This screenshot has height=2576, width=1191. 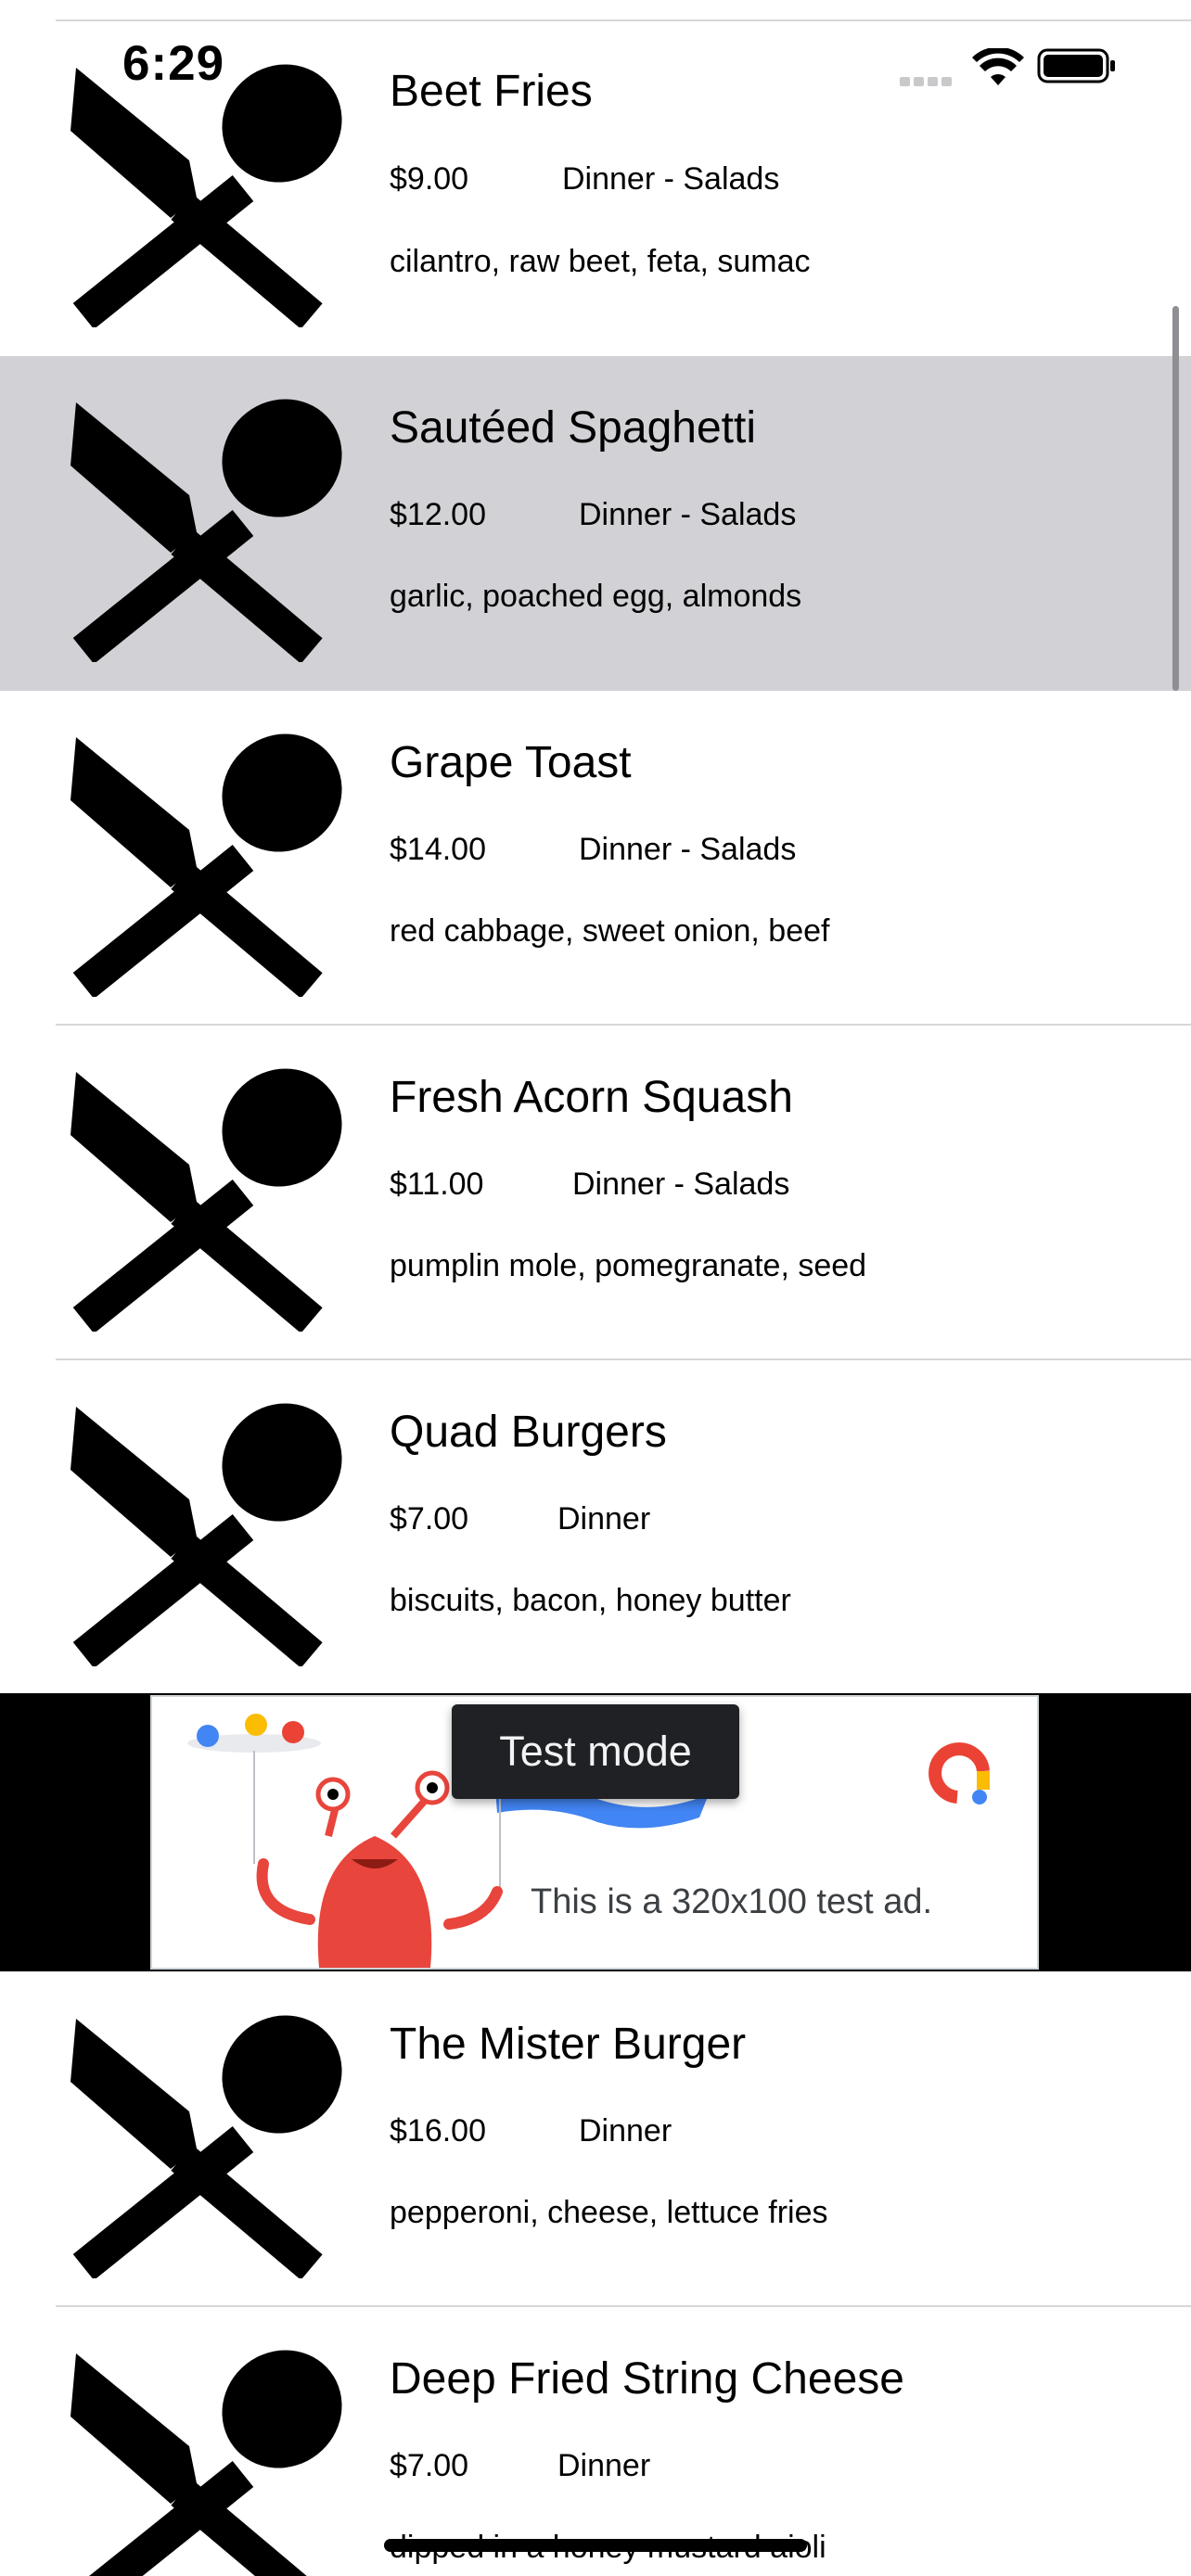 I want to click on item-name: Beet Fries, so click(x=491, y=92).